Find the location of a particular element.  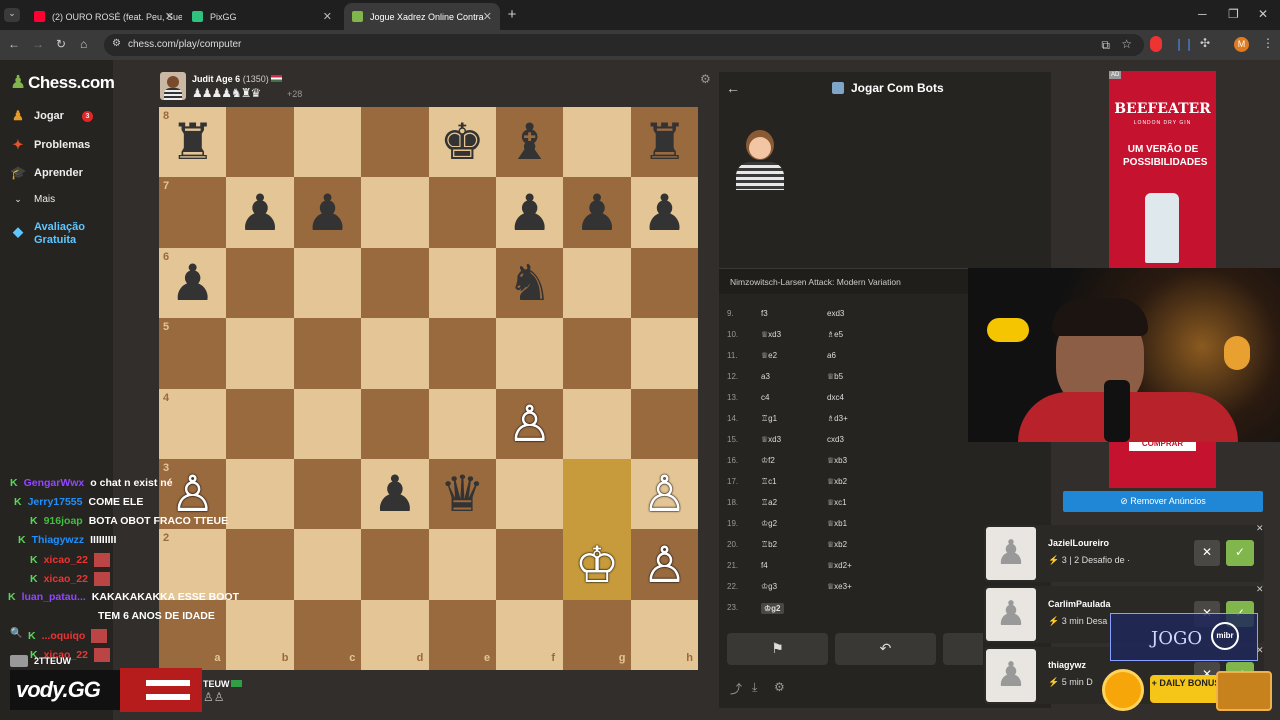

resign-flag-button: ⚑ is located at coordinates (777, 649).